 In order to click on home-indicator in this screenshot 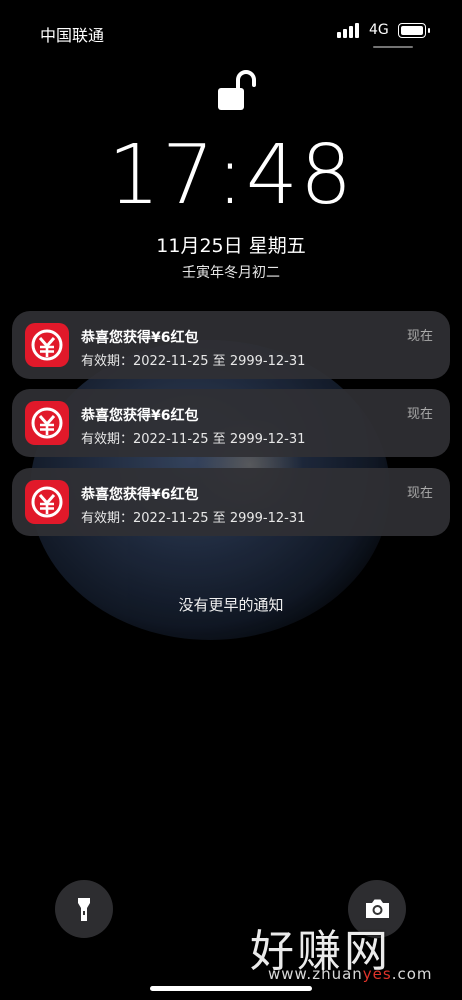, I will do `click(231, 988)`.